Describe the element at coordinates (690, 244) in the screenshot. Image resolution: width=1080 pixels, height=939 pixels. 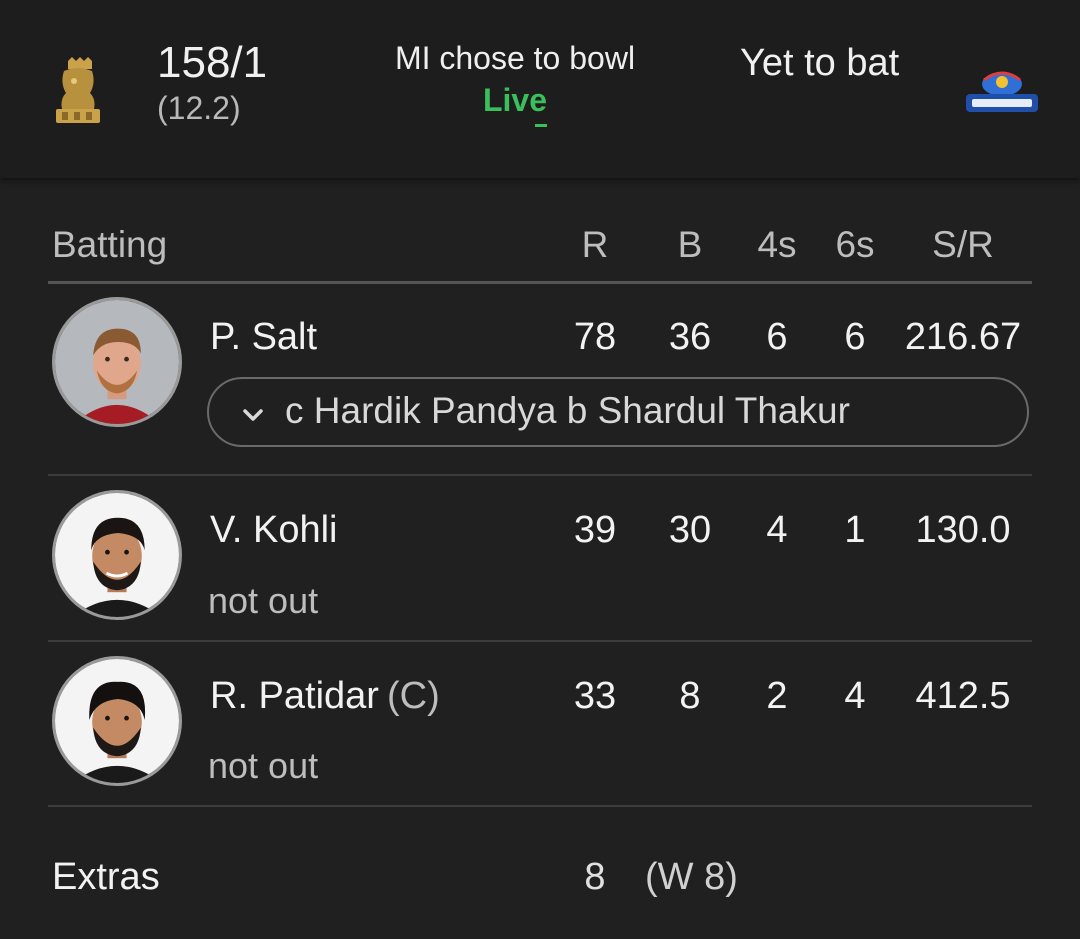
I see `column-header-balls: B` at that location.